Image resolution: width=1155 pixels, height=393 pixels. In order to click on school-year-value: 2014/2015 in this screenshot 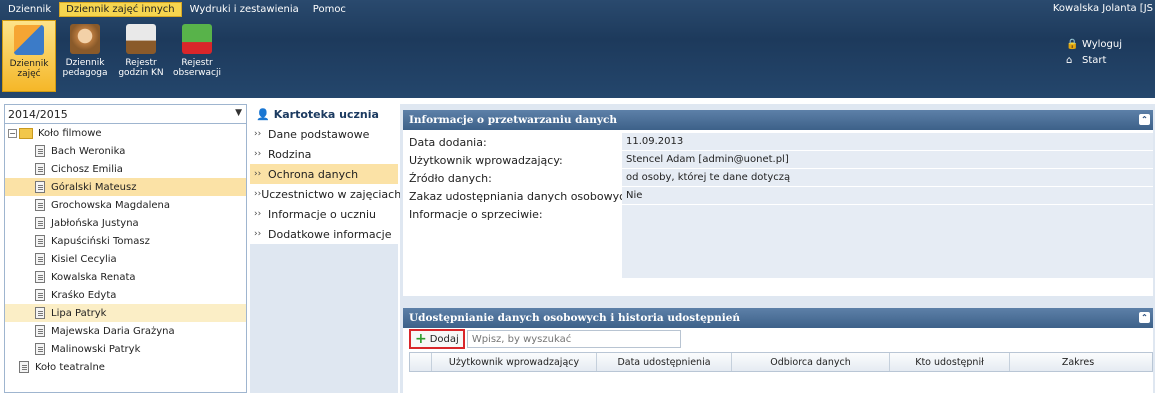, I will do `click(38, 114)`.